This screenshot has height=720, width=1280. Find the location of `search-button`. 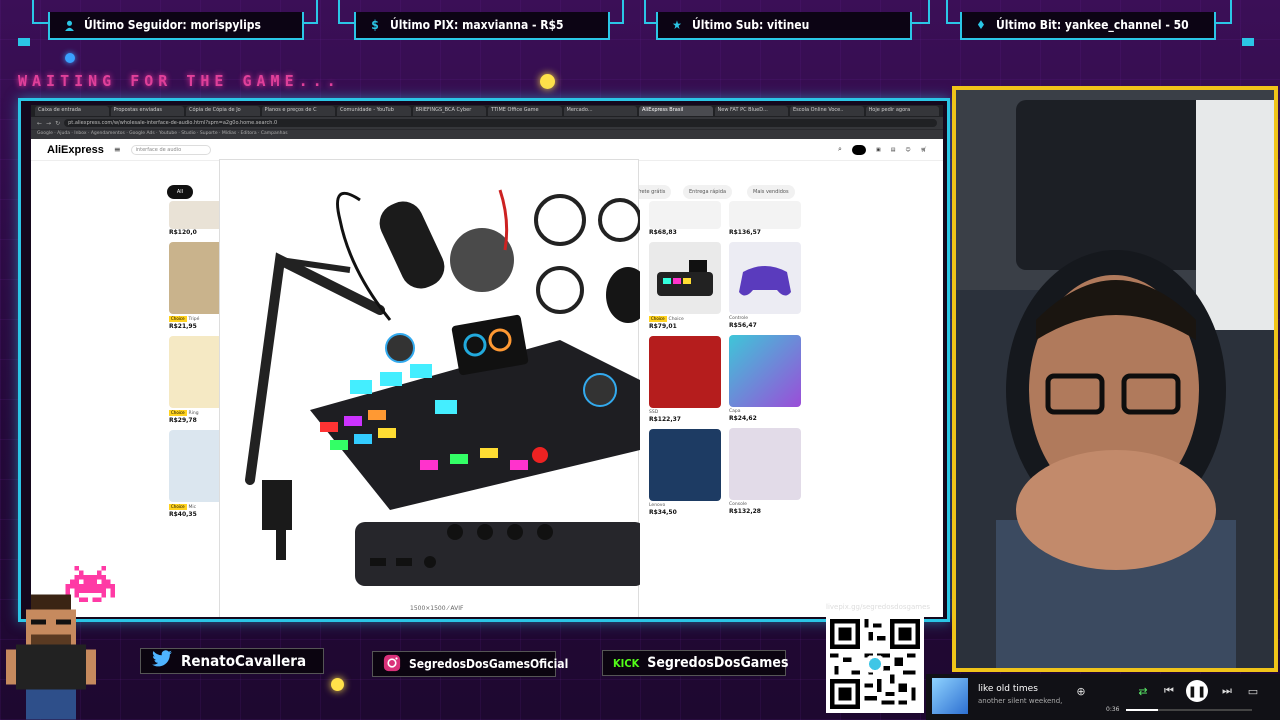

search-button is located at coordinates (858, 149).